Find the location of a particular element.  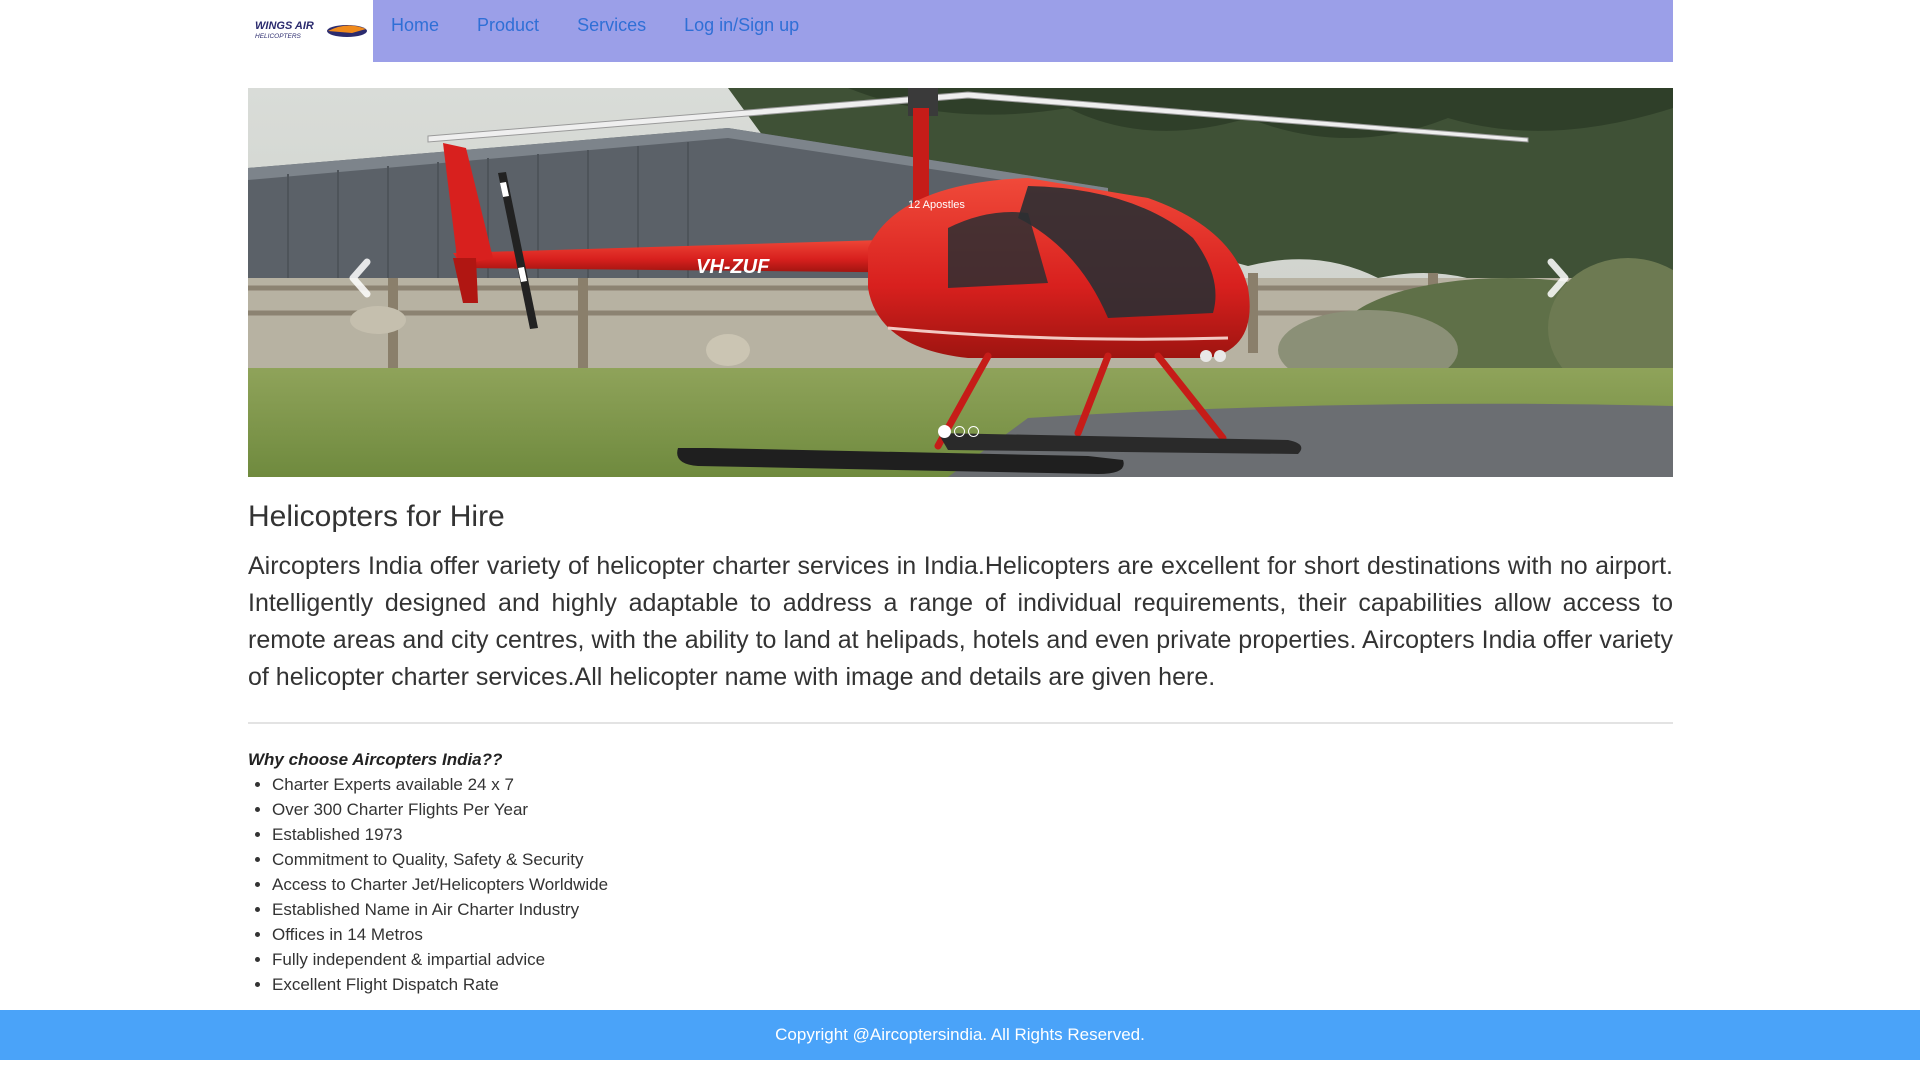

brand-logo: WINGS AIR HELICOPTERS is located at coordinates (310, 31).